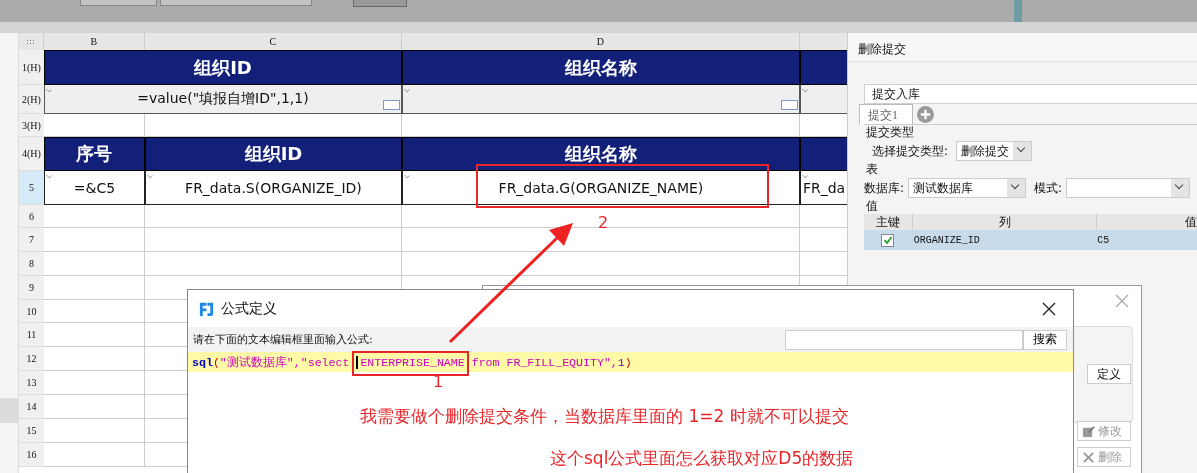  What do you see at coordinates (31, 407) in the screenshot?
I see `row-header: 14` at bounding box center [31, 407].